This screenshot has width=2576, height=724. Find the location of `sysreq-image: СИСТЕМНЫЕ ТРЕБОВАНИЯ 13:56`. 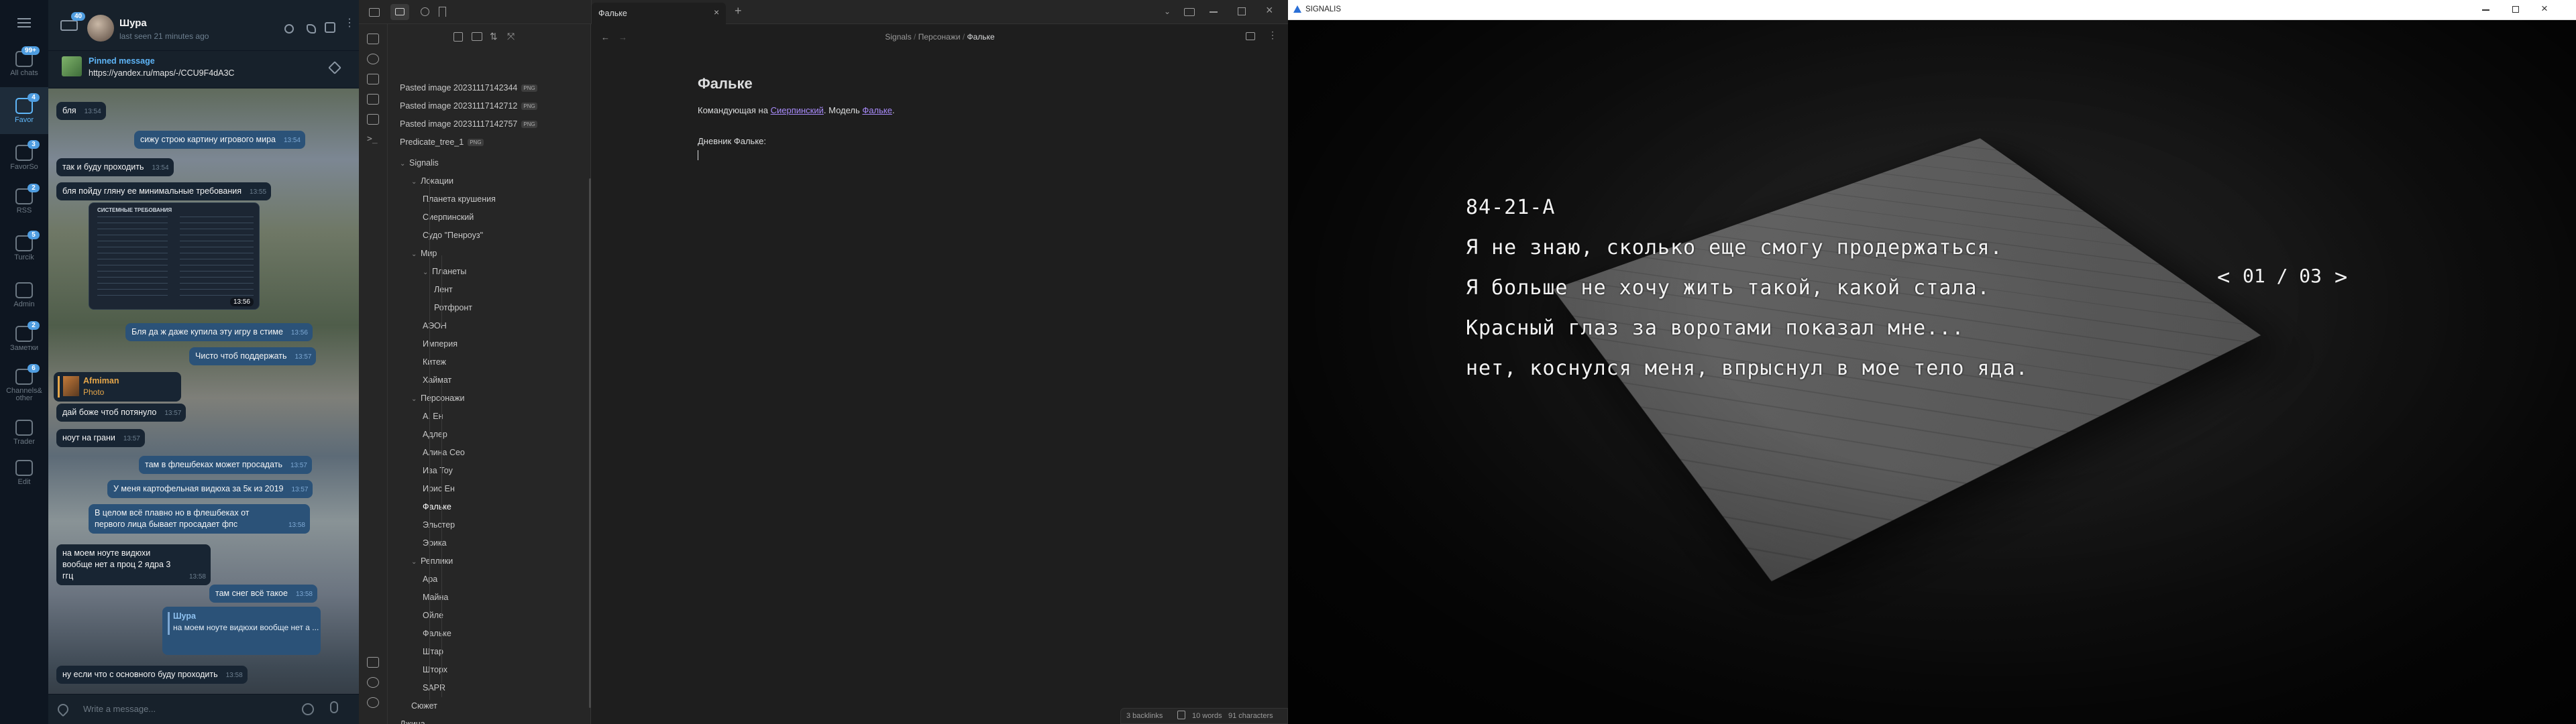

sysreq-image: СИСТЕМНЫЕ ТРЕБОВАНИЯ 13:56 is located at coordinates (174, 256).